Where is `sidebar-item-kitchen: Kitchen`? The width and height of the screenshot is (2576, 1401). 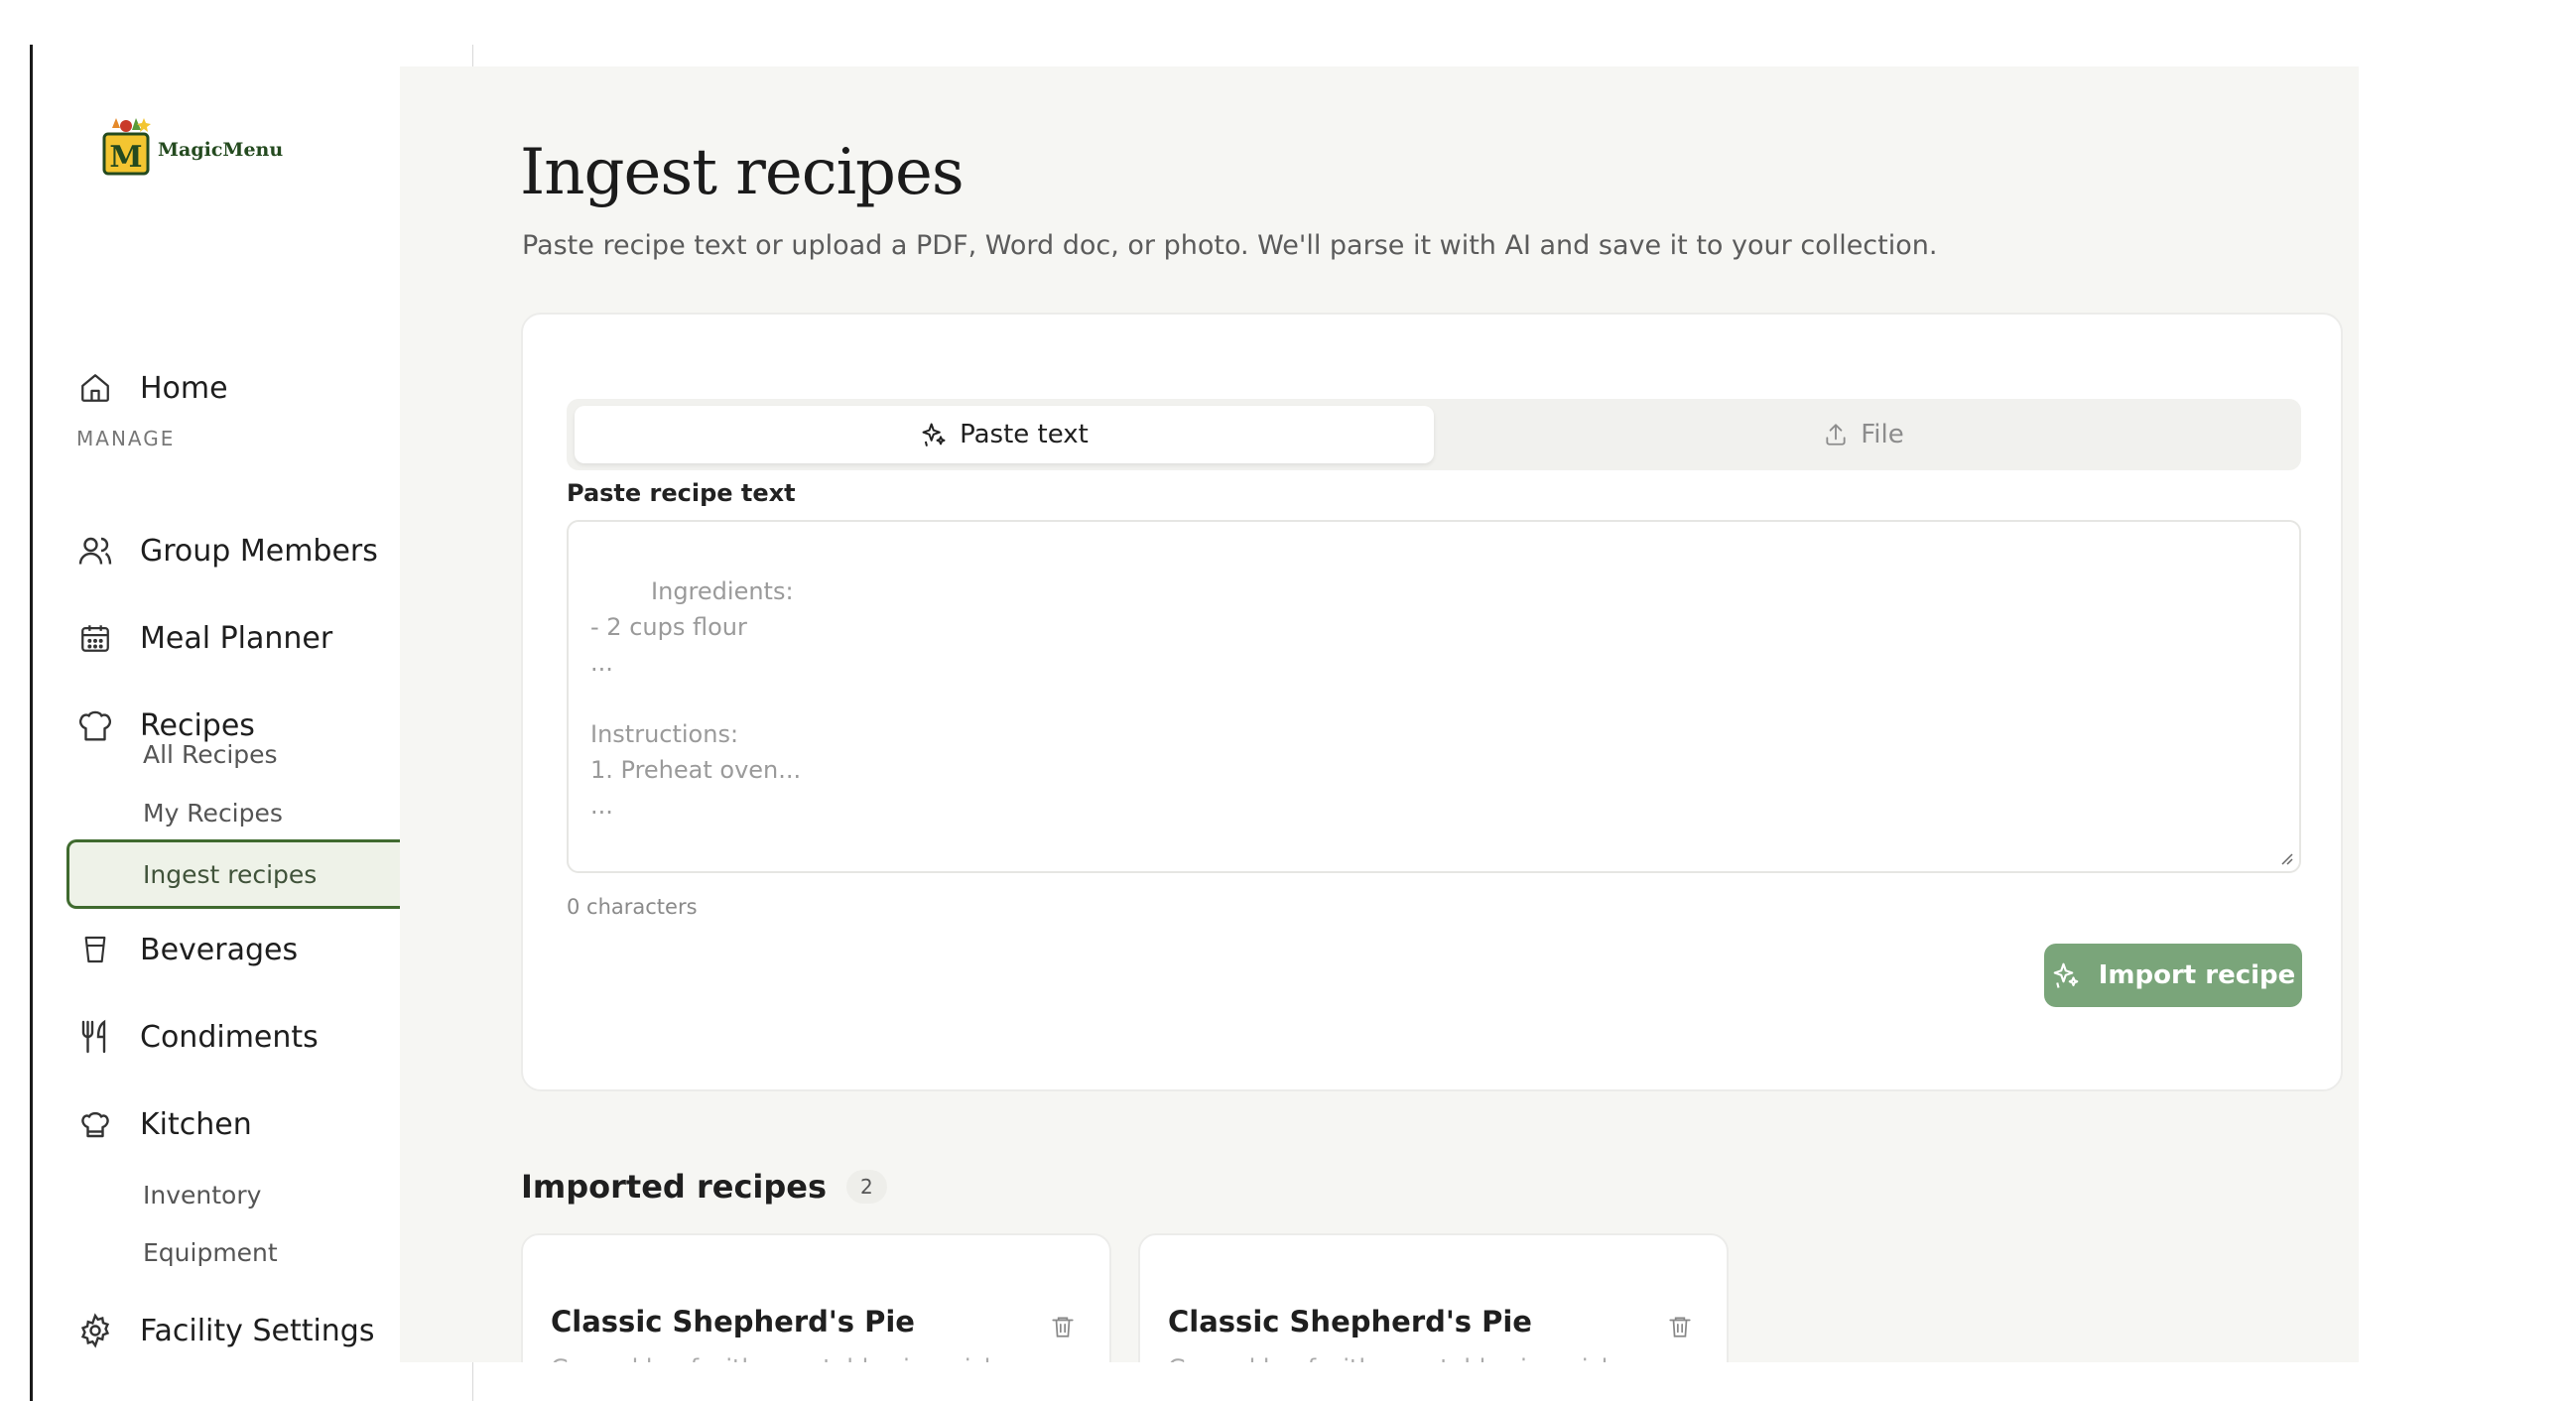 sidebar-item-kitchen: Kitchen is located at coordinates (164, 1124).